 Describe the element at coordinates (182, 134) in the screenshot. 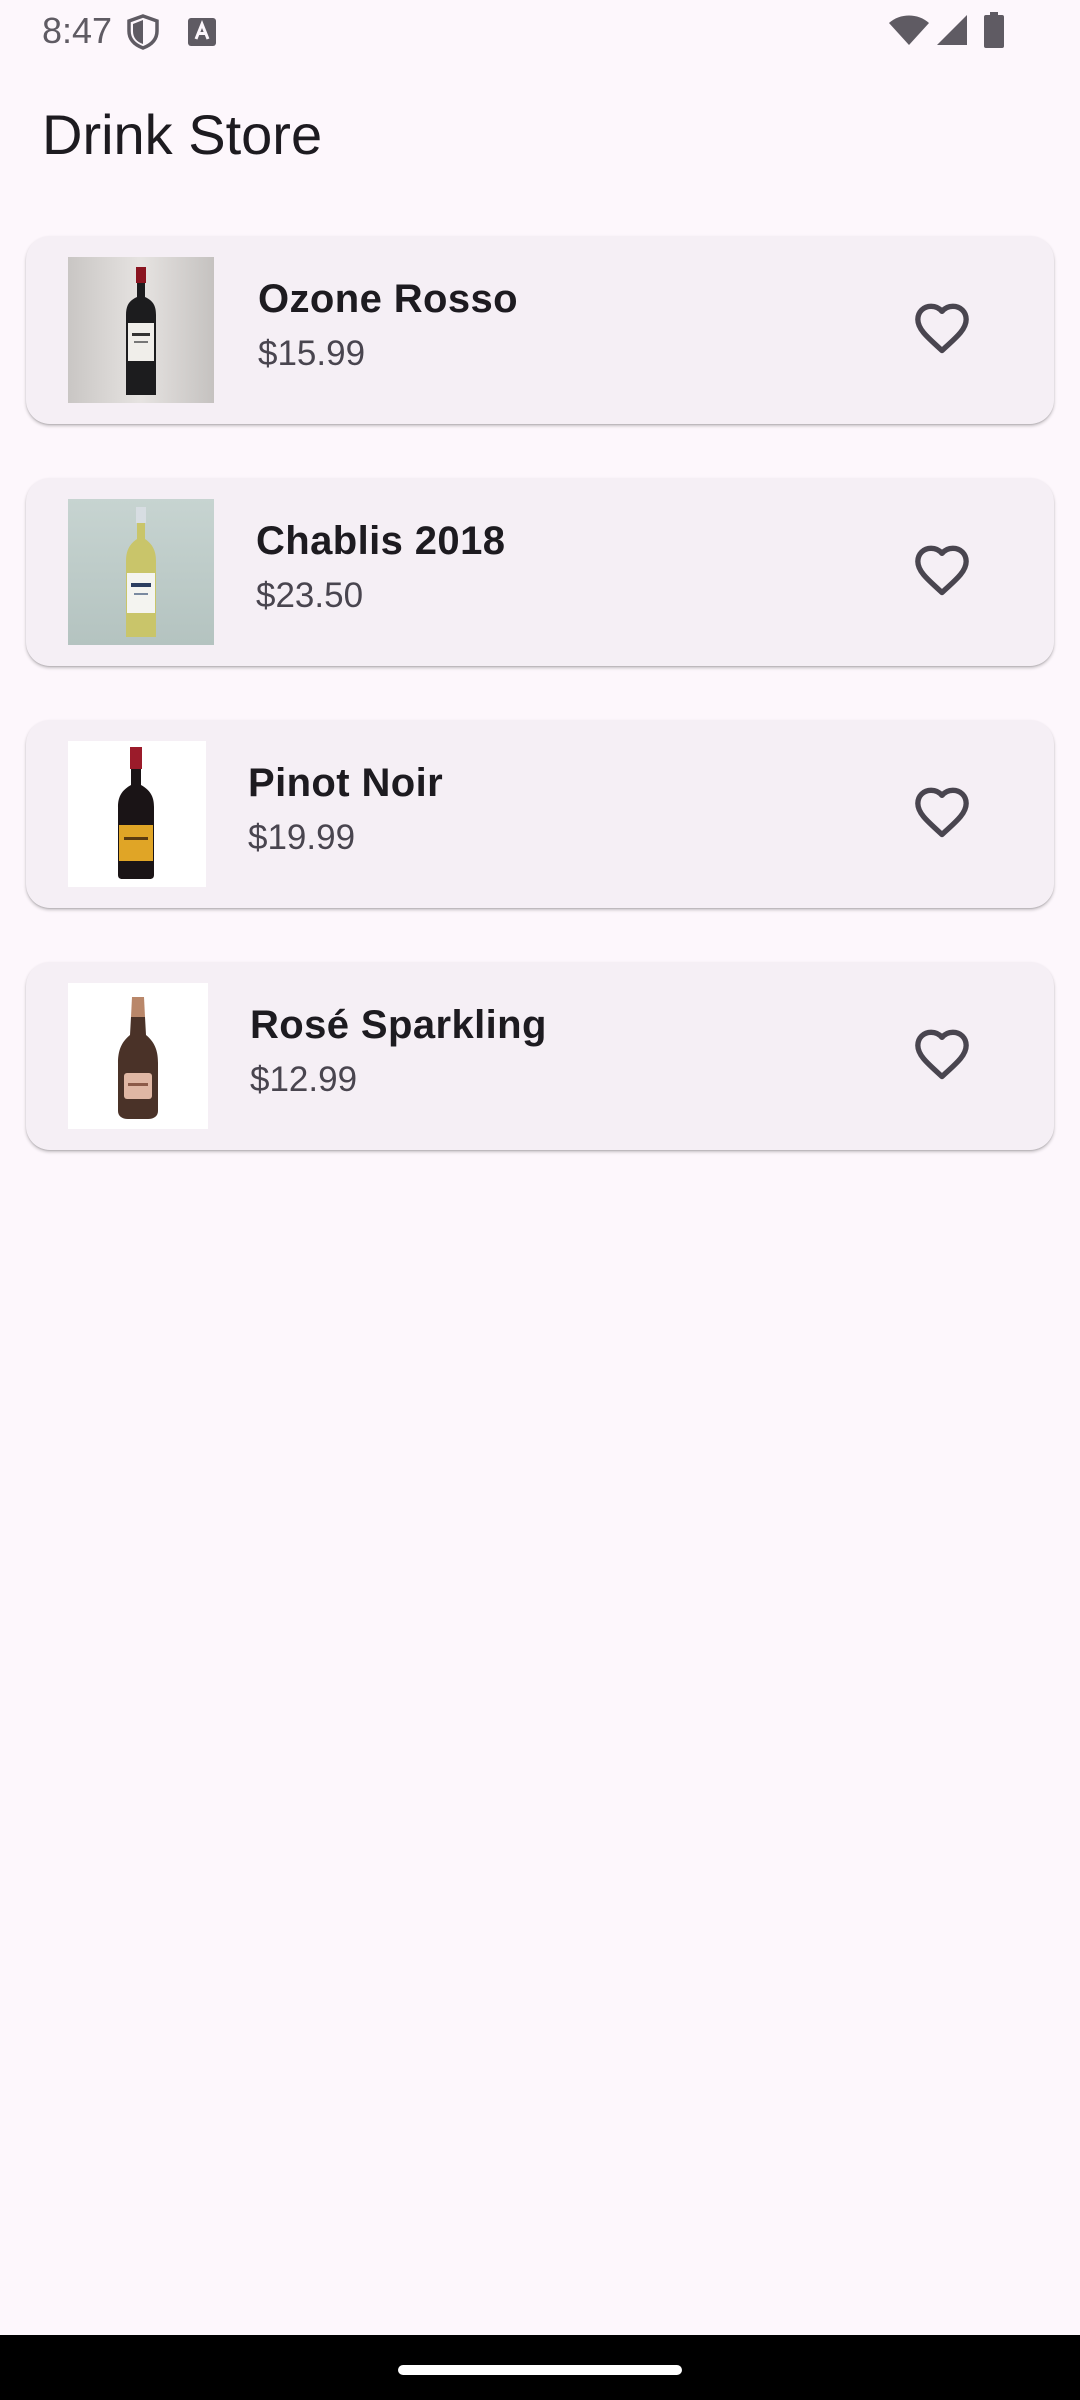

I see `page-title: Drink Store` at that location.